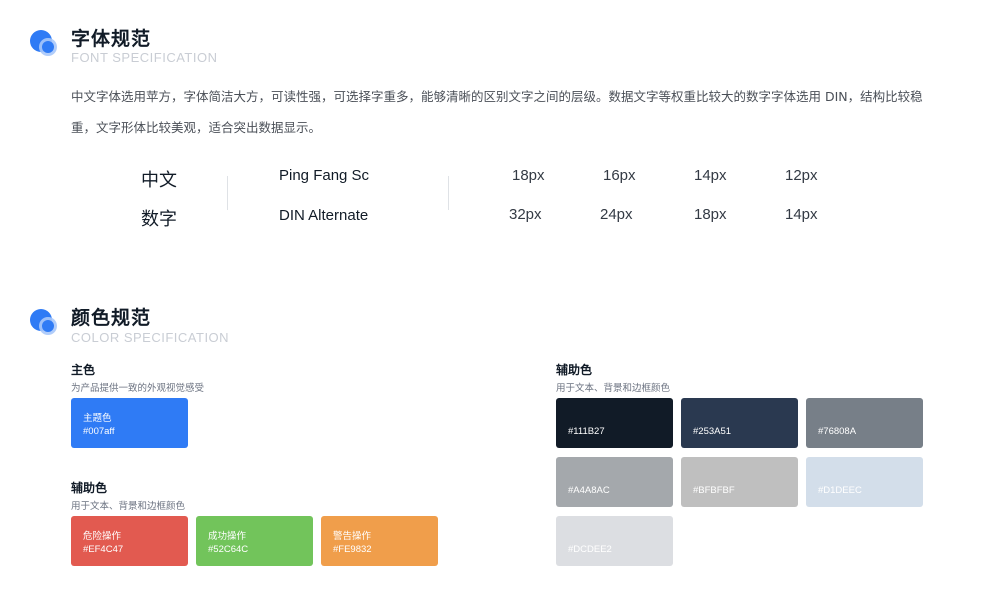  Describe the element at coordinates (228, 549) in the screenshot. I see `swatch-hex: #52C64C` at that location.